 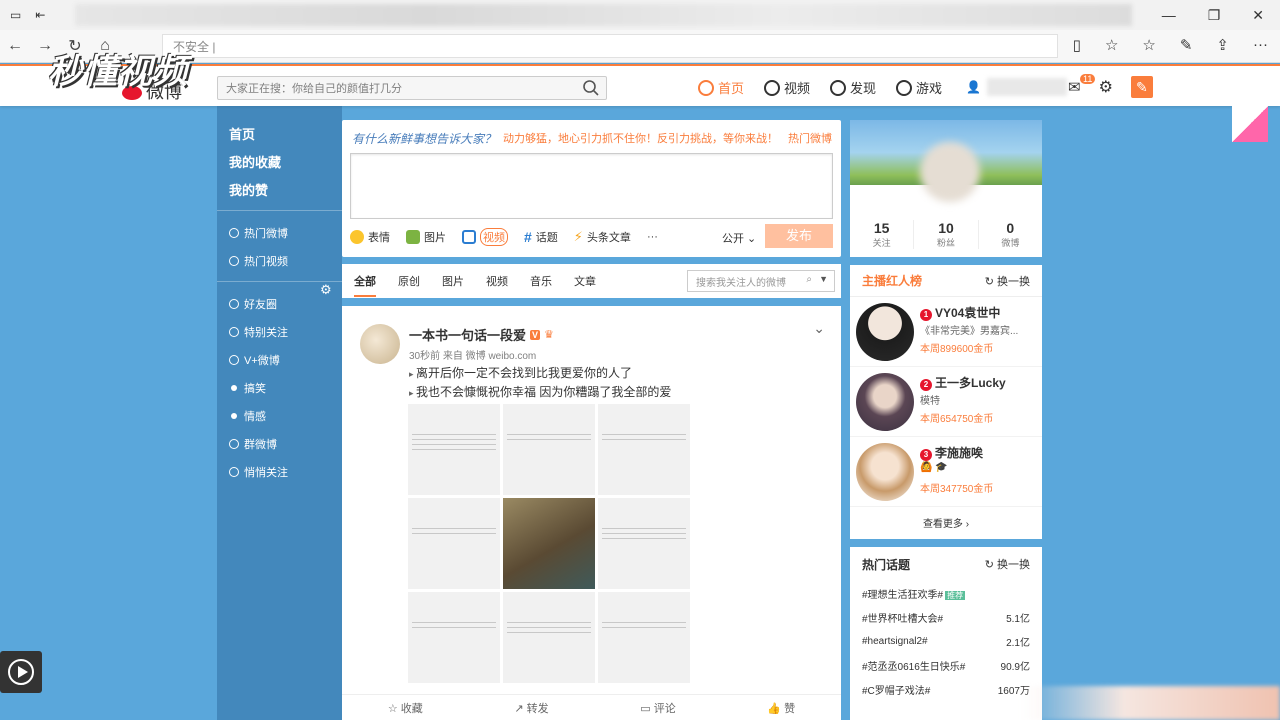 What do you see at coordinates (946, 617) in the screenshot?
I see `topic-item: #世界杯吐槽大会# 5.1亿` at bounding box center [946, 617].